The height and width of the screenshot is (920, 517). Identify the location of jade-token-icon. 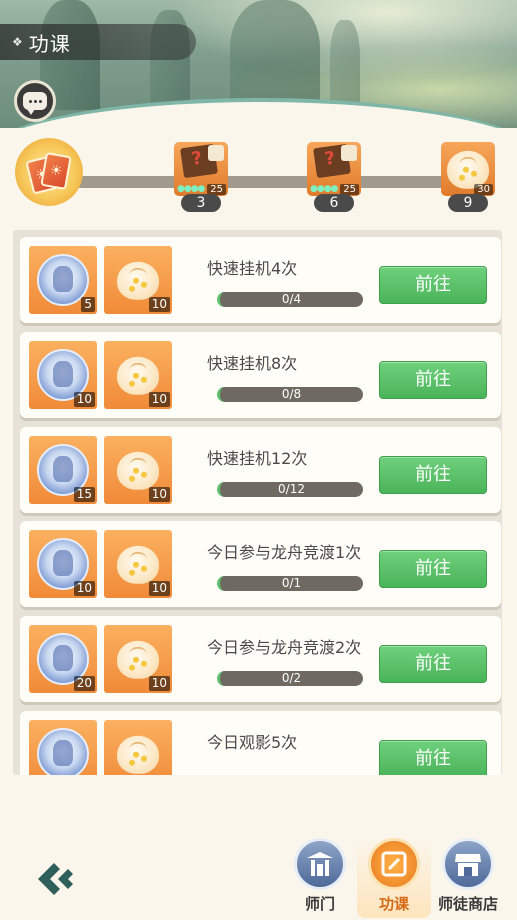
(63, 751).